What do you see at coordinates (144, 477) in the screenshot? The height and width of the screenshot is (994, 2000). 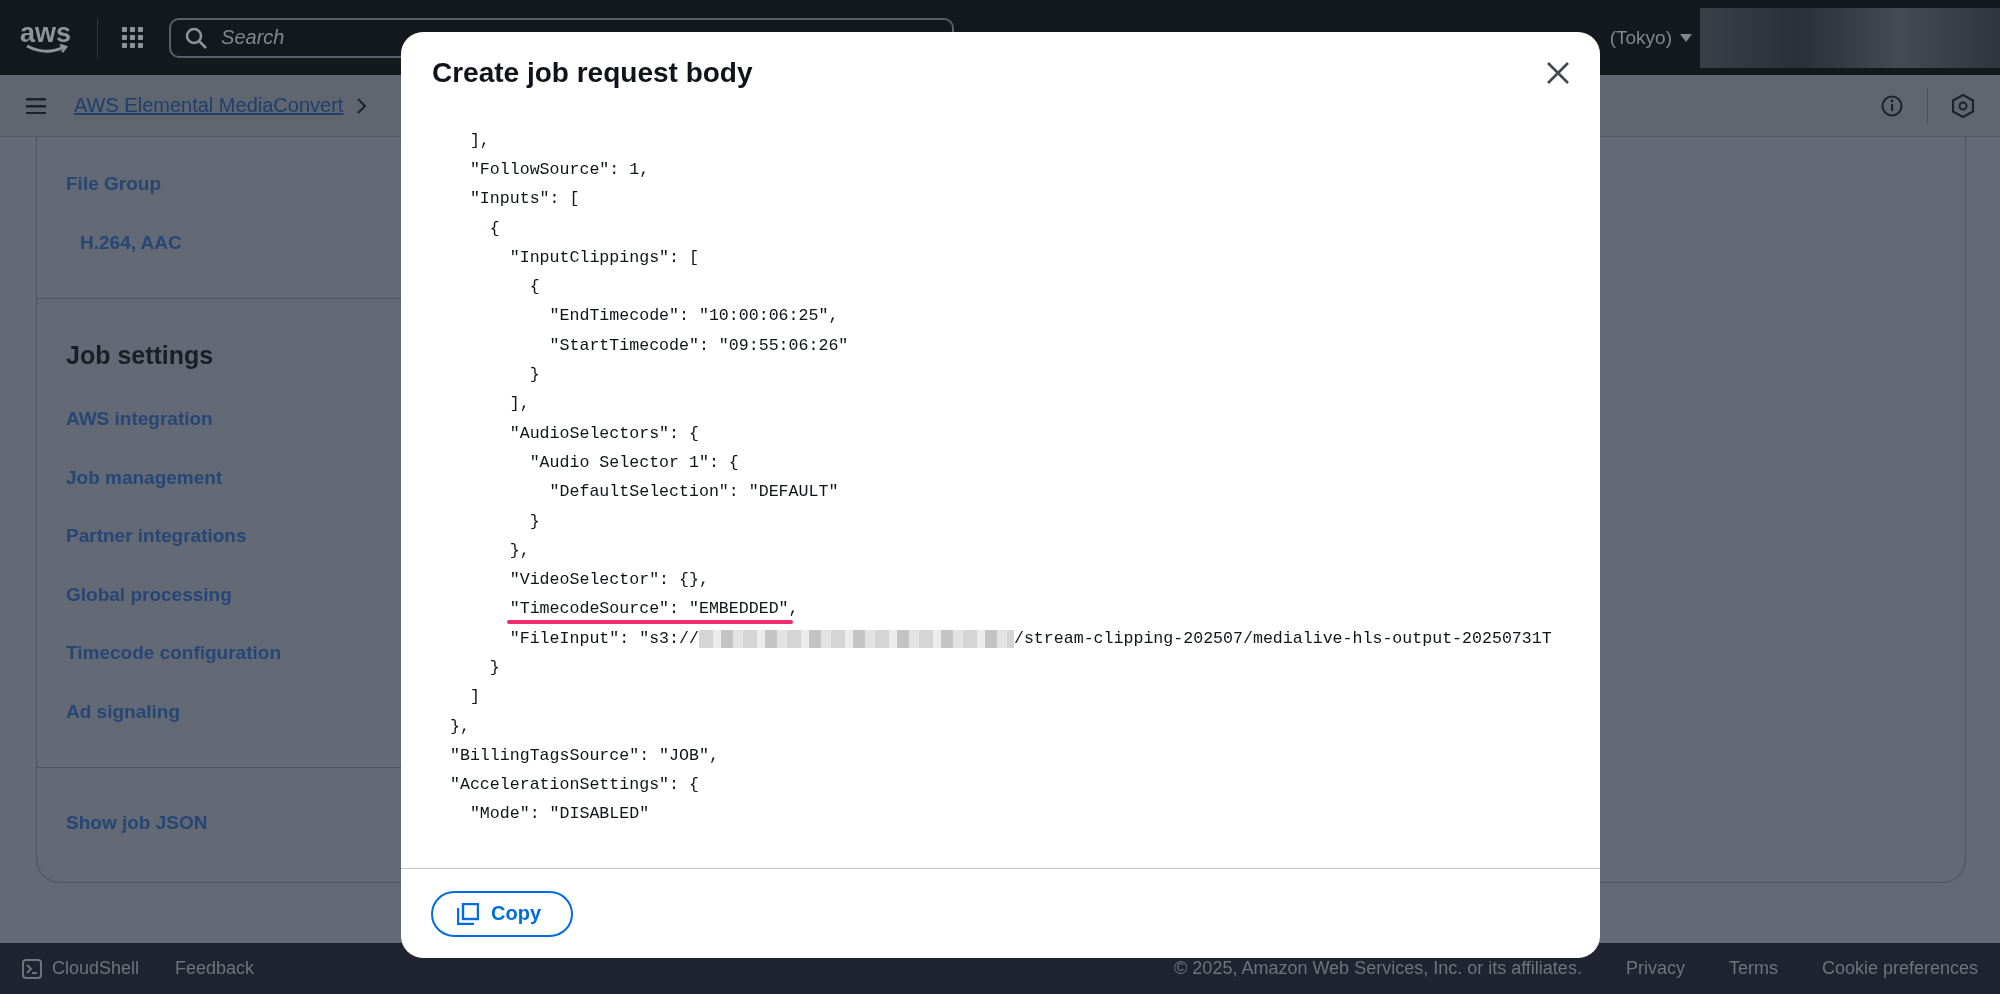 I see `sidebar-link: Job management` at bounding box center [144, 477].